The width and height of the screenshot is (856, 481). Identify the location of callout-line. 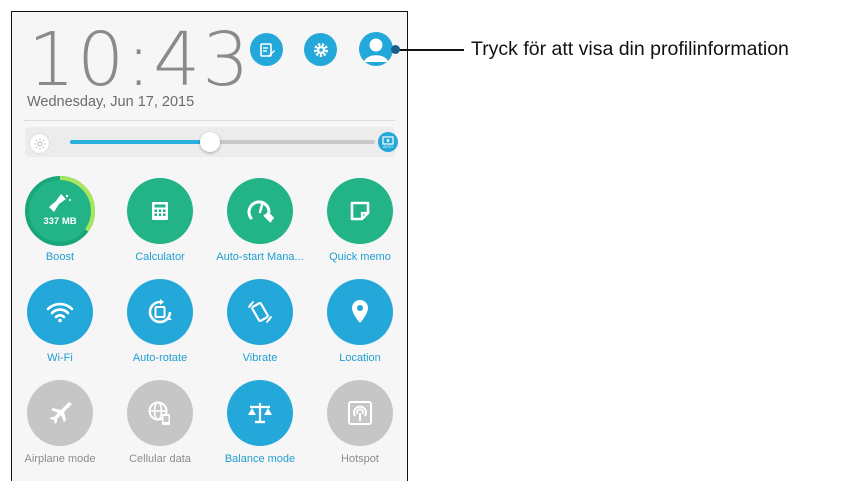
(429, 50).